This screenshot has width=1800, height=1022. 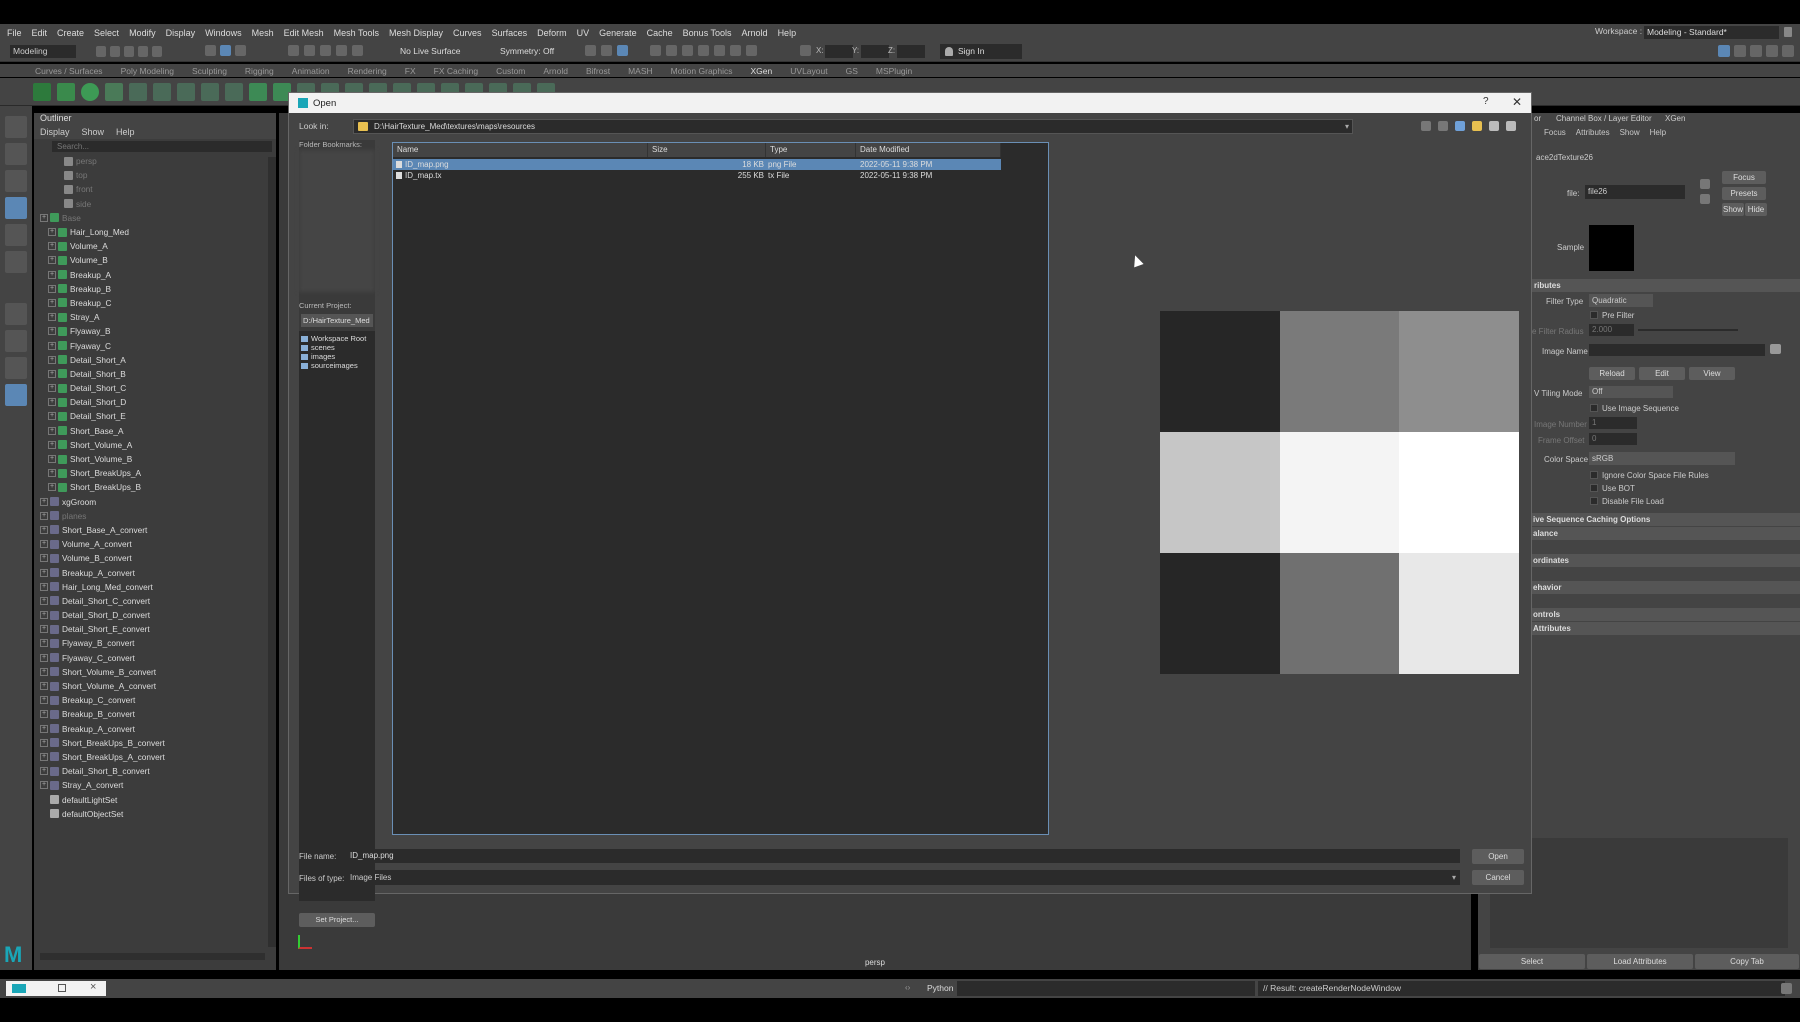 What do you see at coordinates (1688, 330) in the screenshot?
I see `pre-filter-radius-slider` at bounding box center [1688, 330].